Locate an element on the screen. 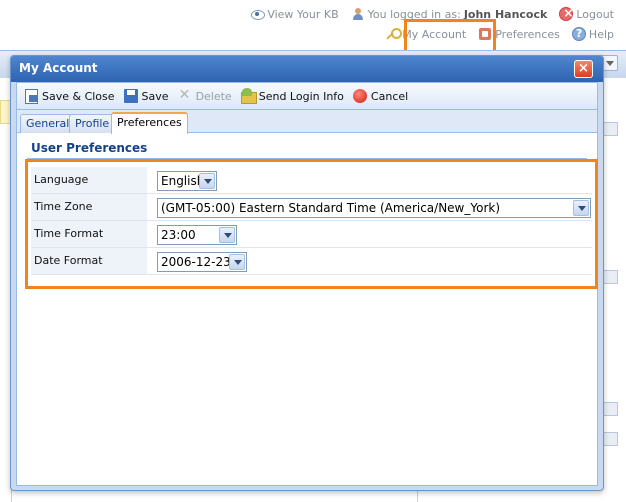 The height and width of the screenshot is (502, 626). tab-strip: General Profile Preferences is located at coordinates (307, 122).